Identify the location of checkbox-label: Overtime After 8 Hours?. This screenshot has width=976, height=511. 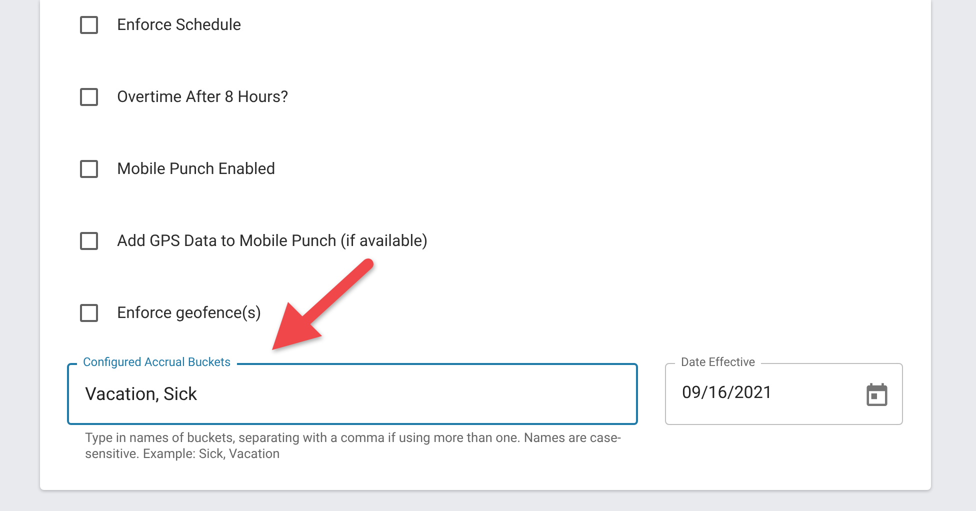
(202, 97).